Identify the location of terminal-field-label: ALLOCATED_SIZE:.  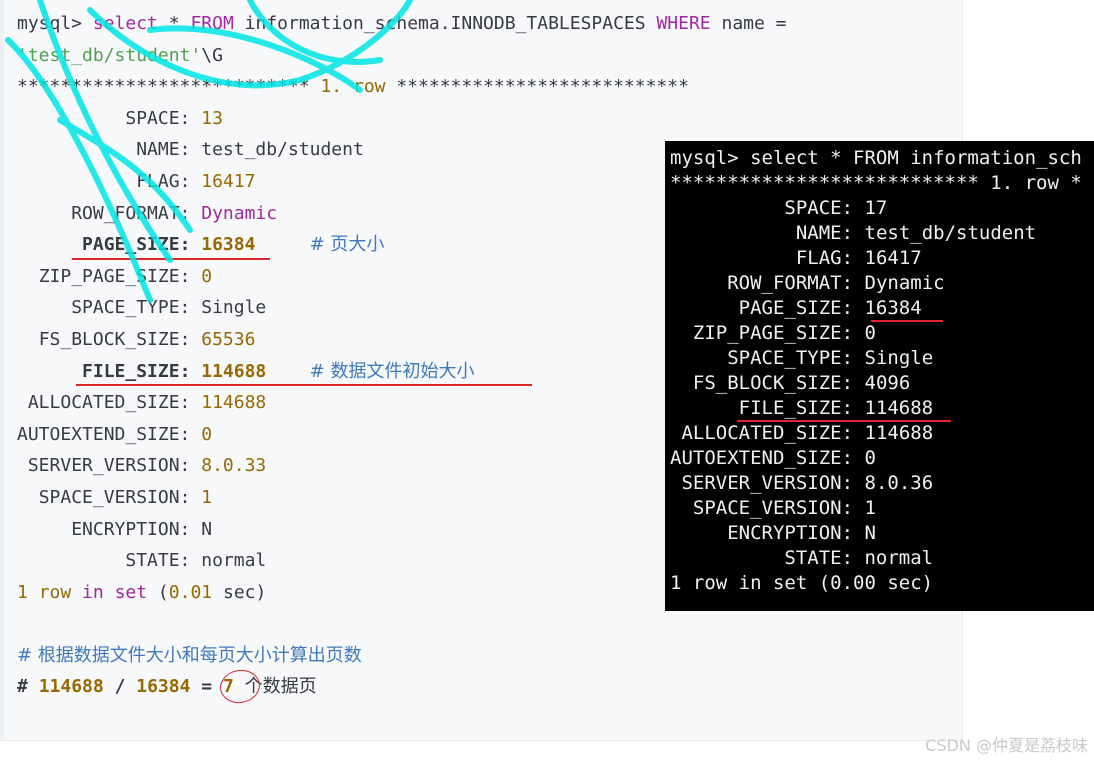
(767, 433).